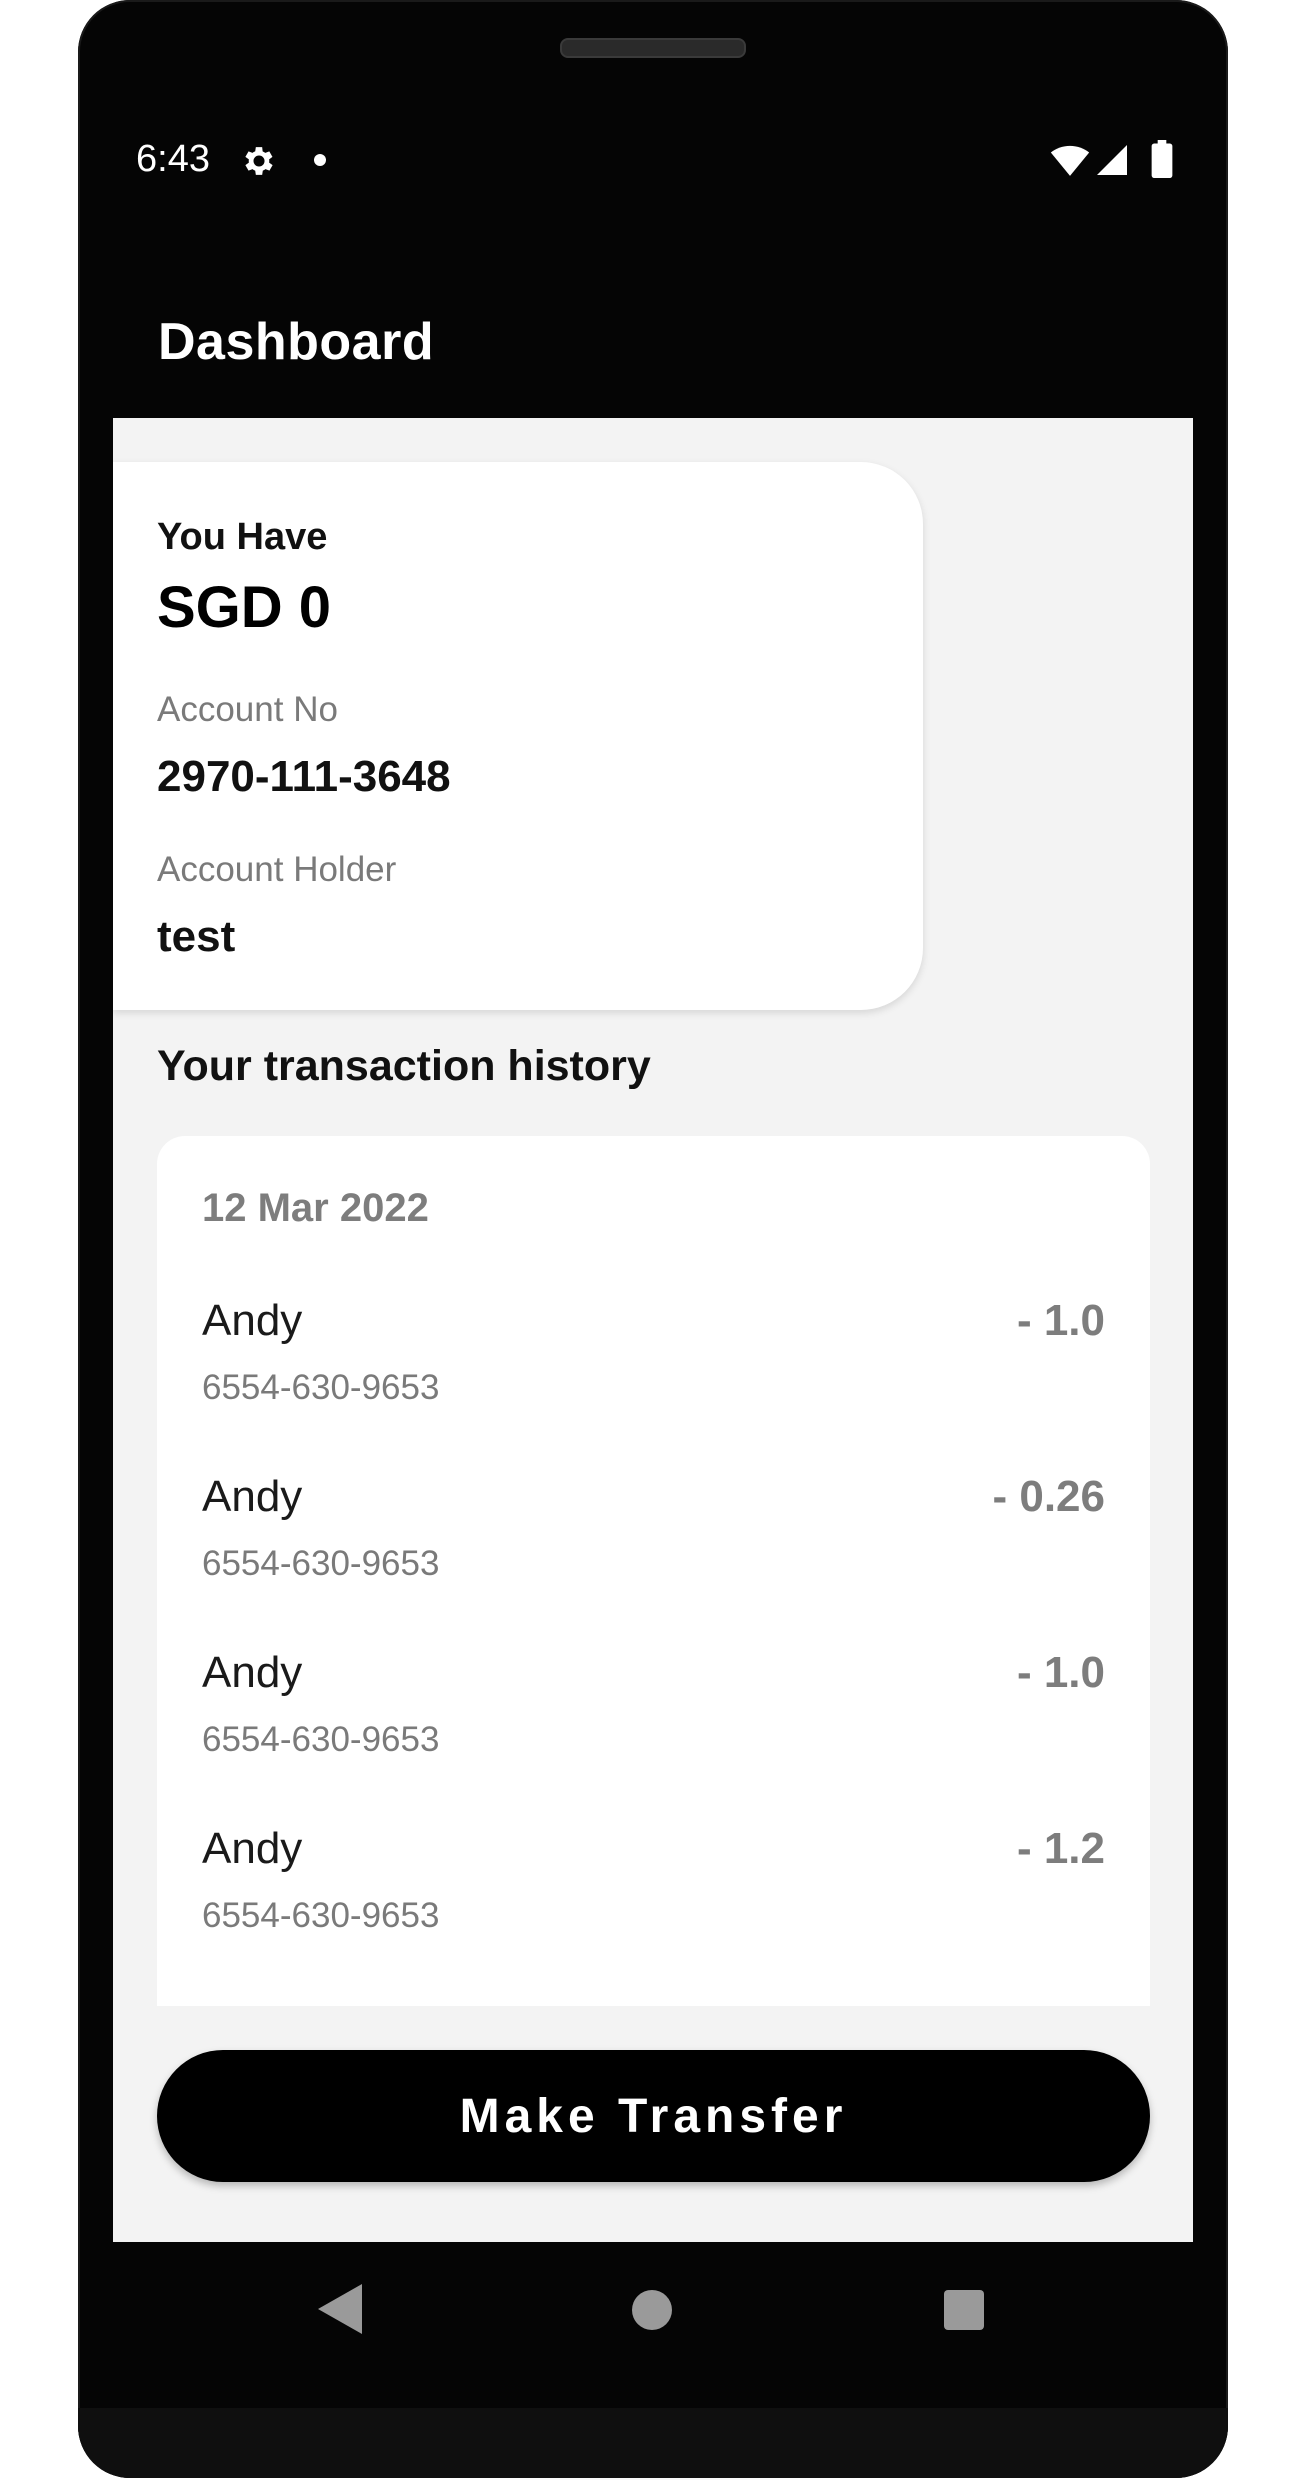  What do you see at coordinates (1060, 1848) in the screenshot?
I see `transaction-amount: - 1.2` at bounding box center [1060, 1848].